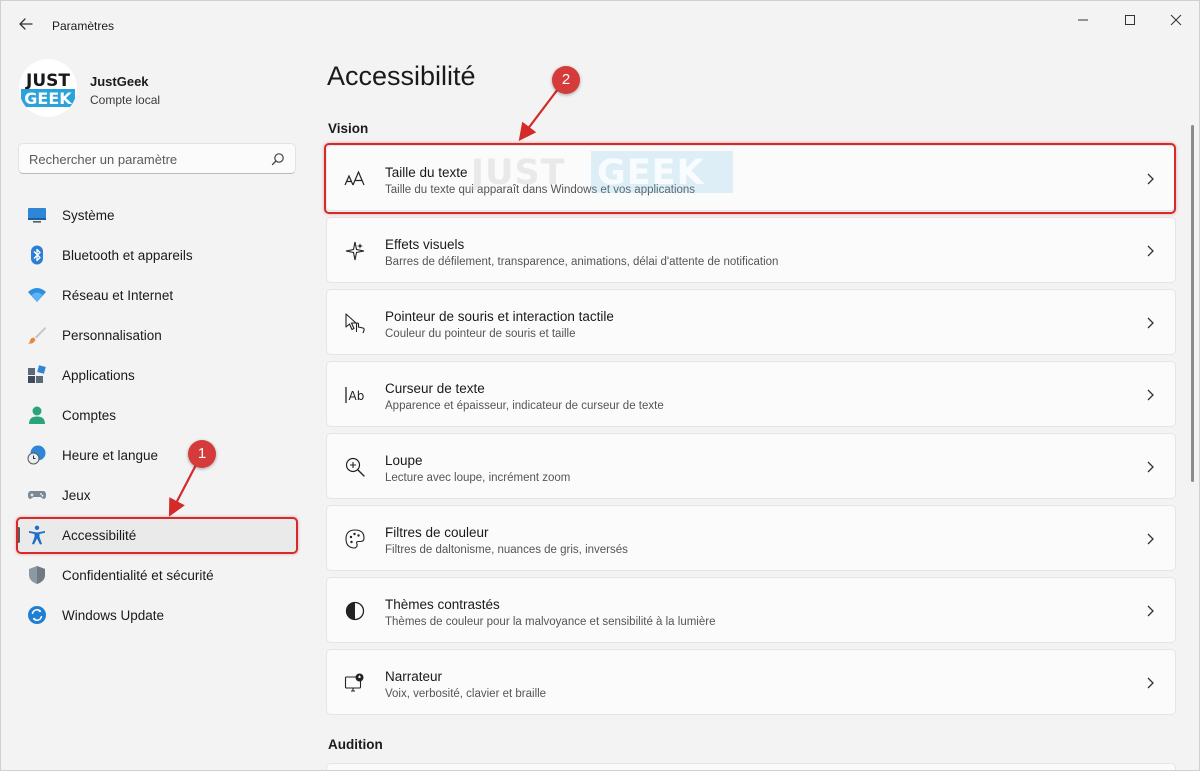 This screenshot has height=771, width=1200. What do you see at coordinates (37, 615) in the screenshot?
I see `update-icon` at bounding box center [37, 615].